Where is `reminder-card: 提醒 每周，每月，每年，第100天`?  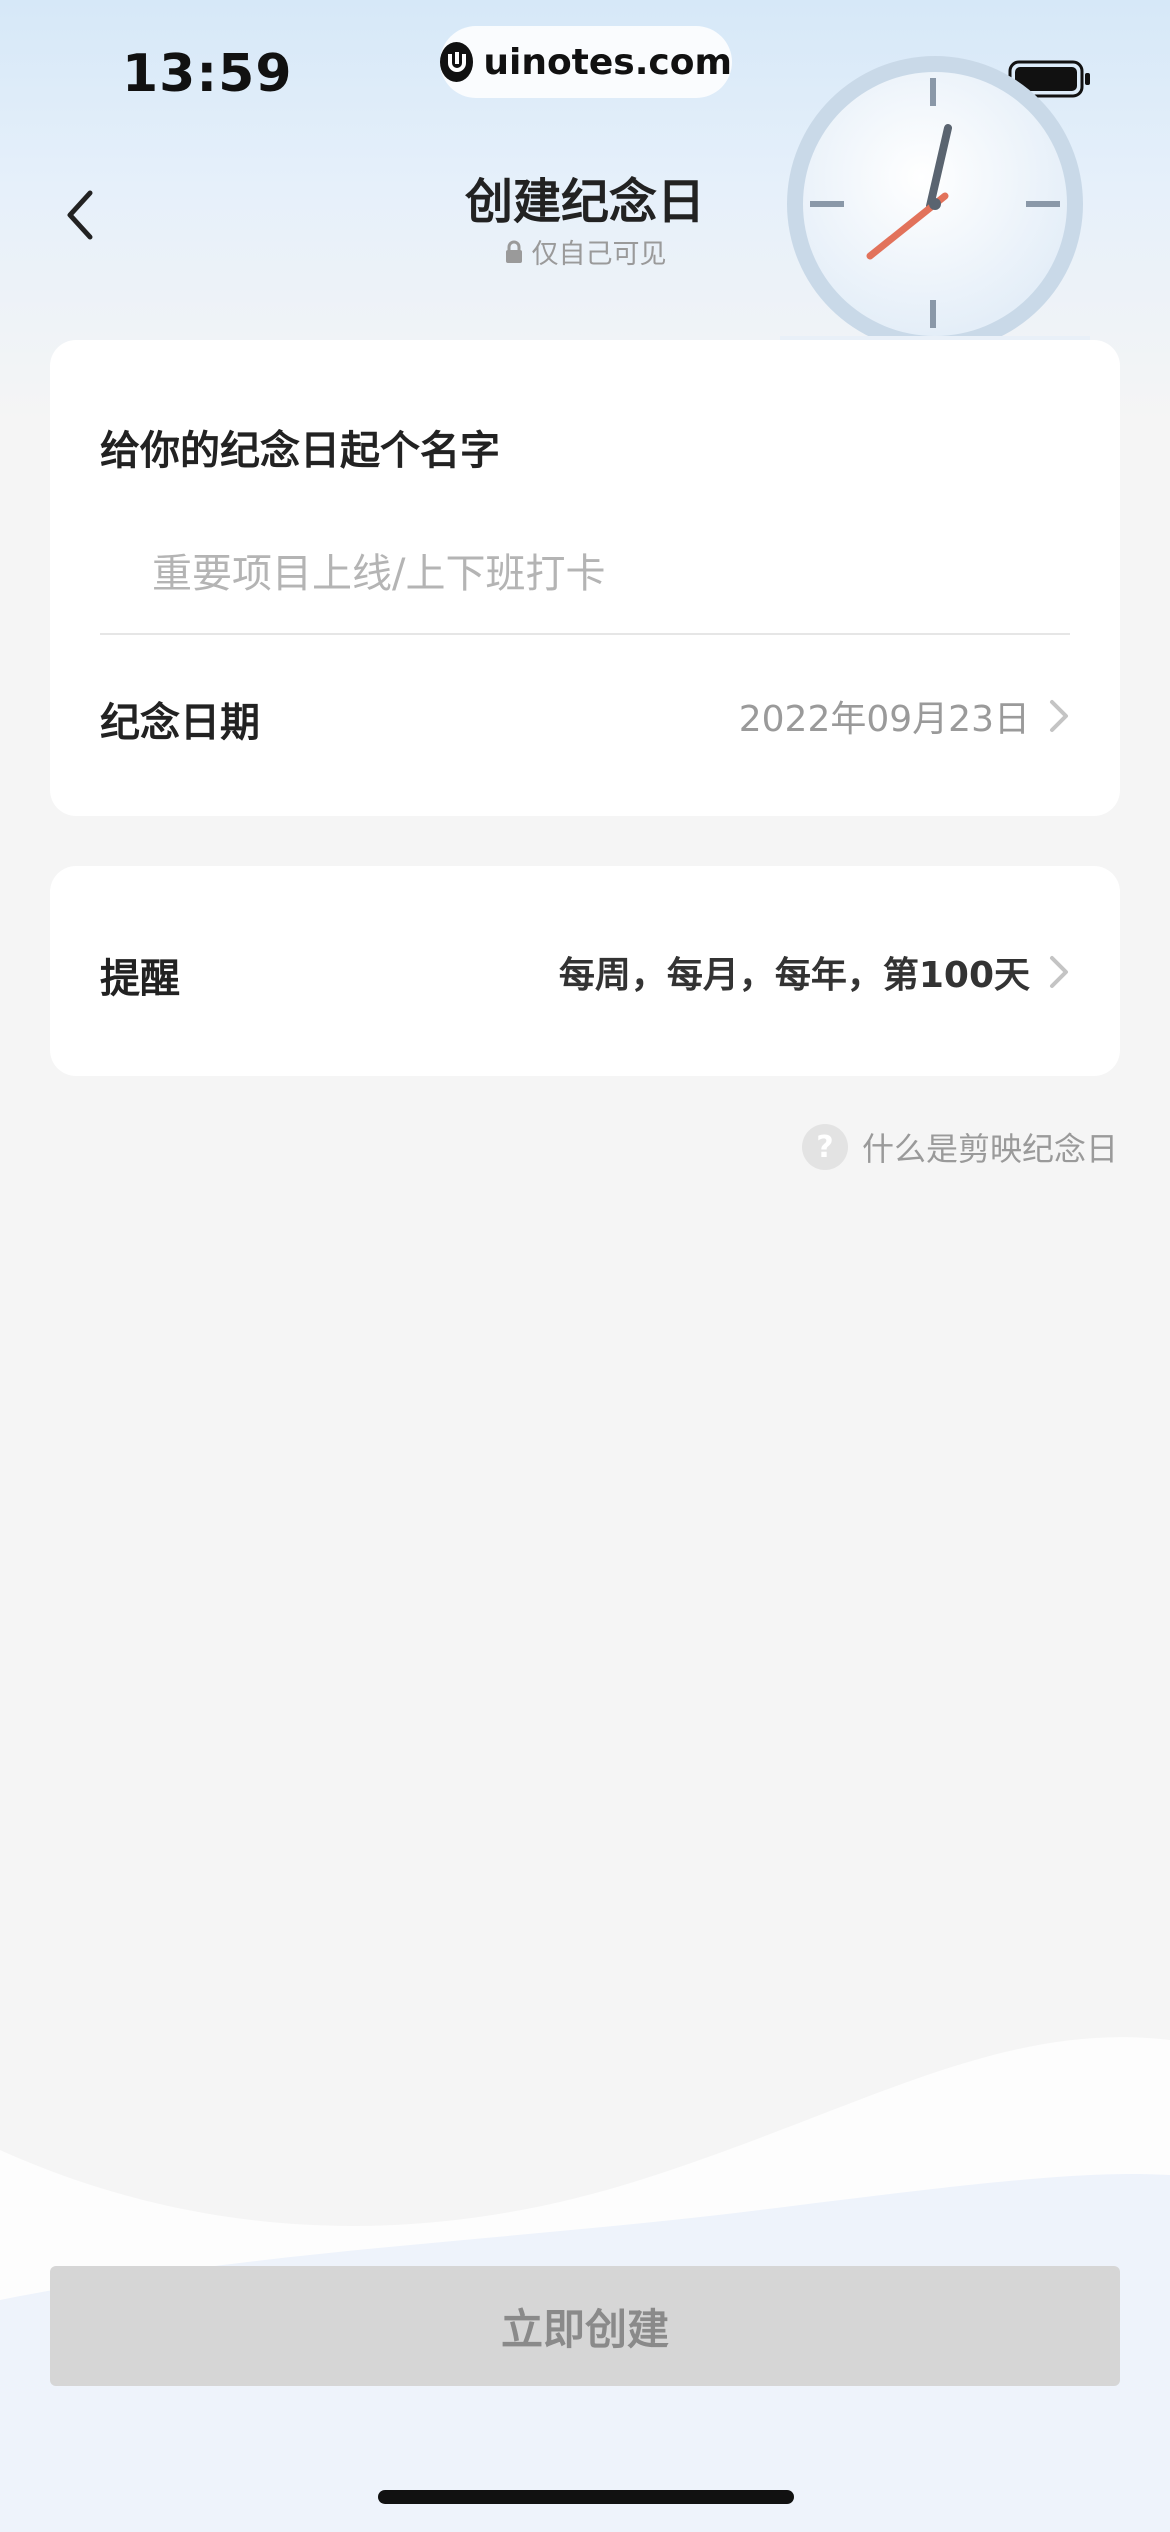
reminder-card: 提醒 每周，每月，每年，第100天 is located at coordinates (585, 971).